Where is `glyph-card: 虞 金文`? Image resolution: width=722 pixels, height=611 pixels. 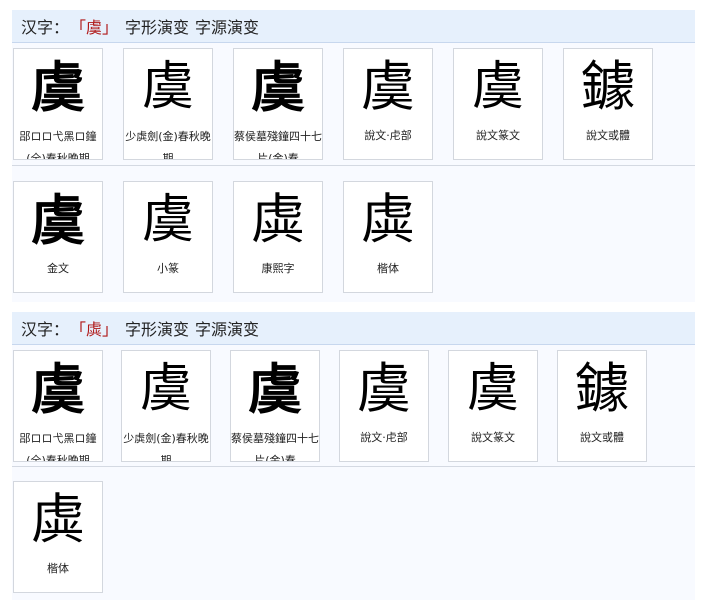 glyph-card: 虞 金文 is located at coordinates (58, 237).